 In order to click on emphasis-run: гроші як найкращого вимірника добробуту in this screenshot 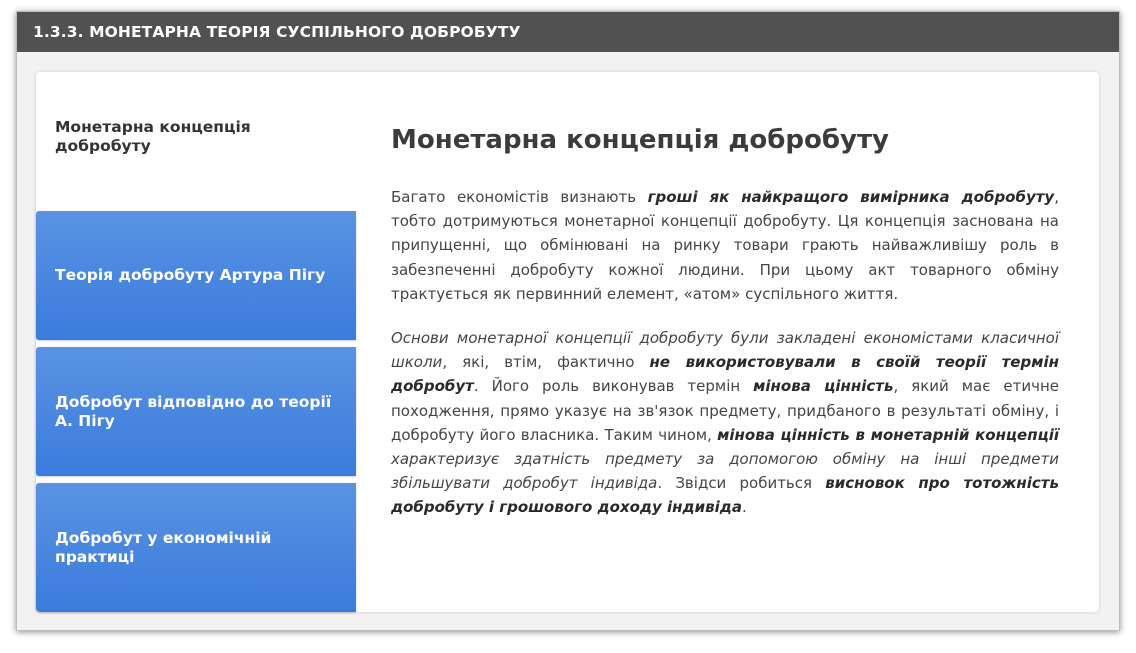, I will do `click(851, 197)`.